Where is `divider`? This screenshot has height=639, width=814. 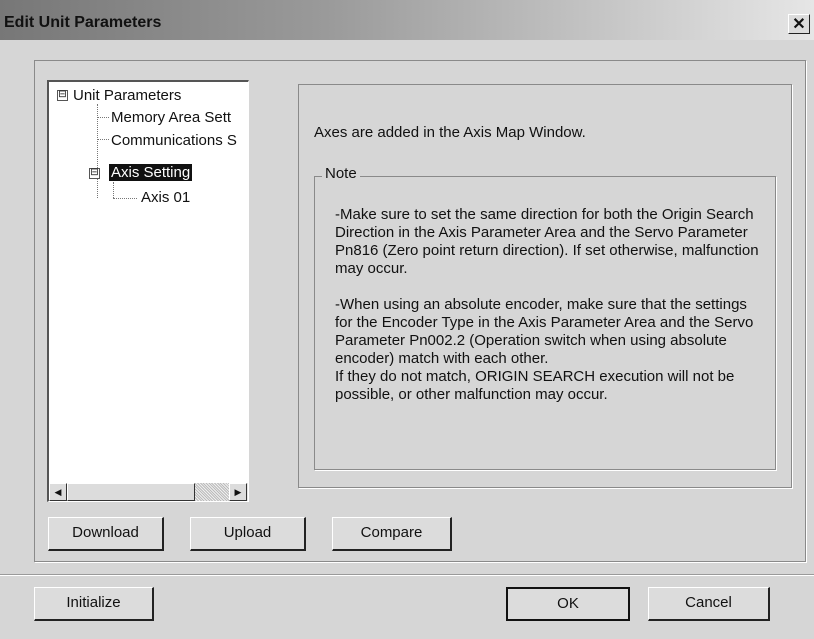
divider is located at coordinates (407, 575).